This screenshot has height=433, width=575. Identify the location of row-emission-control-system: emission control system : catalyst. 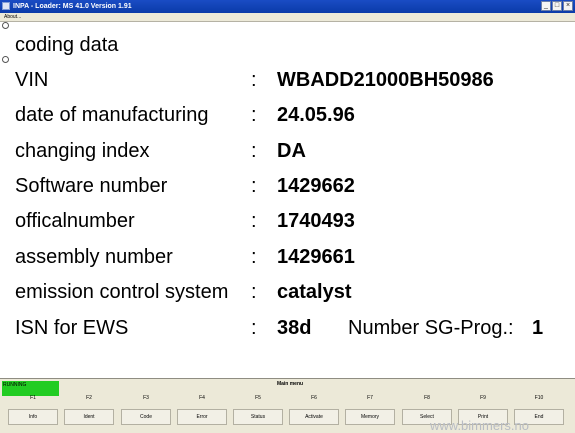
(287, 293).